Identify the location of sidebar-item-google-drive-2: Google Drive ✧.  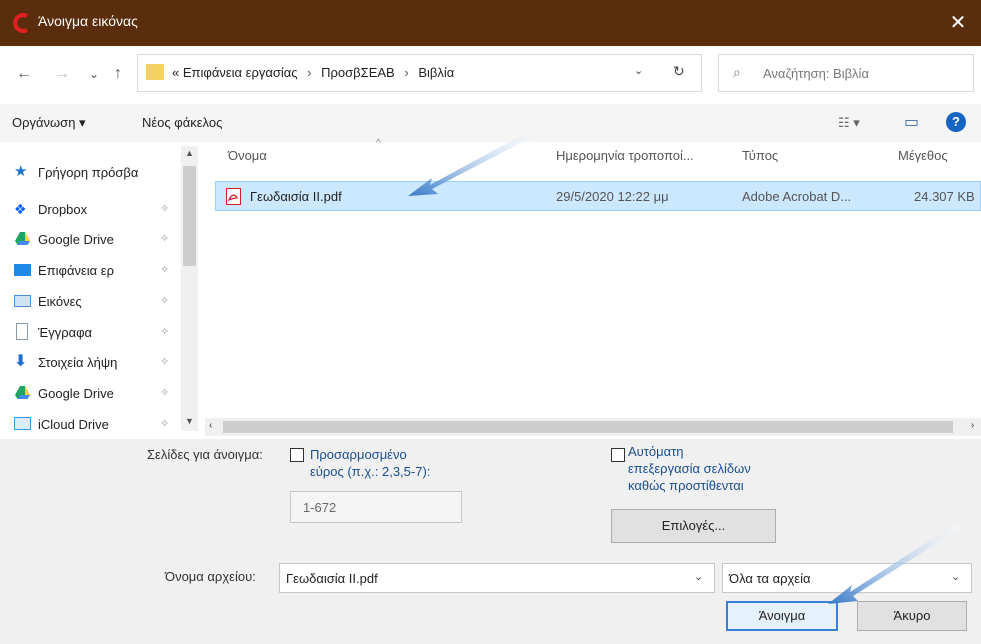
(90, 393).